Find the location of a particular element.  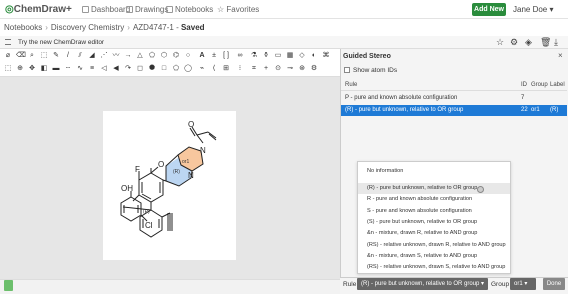

arrow-icon: → is located at coordinates (128, 56).